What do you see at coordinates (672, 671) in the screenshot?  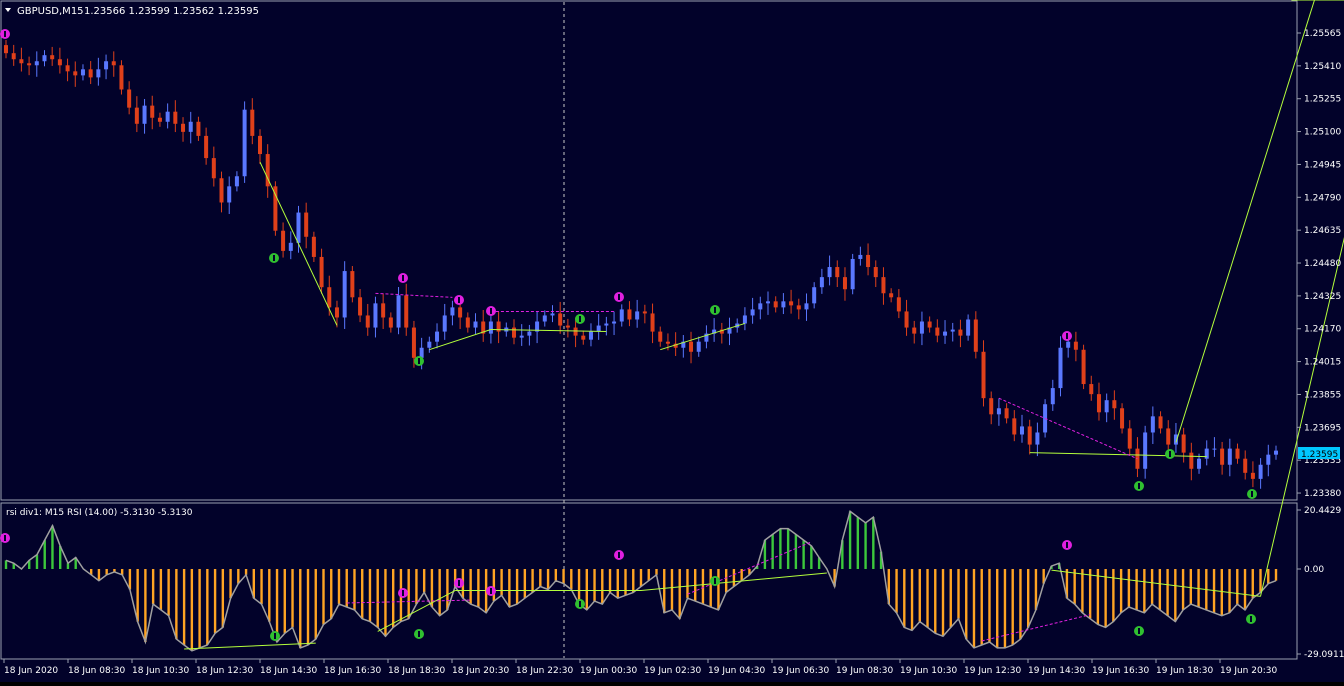 I see `time-label: 19 Jun 02:30` at bounding box center [672, 671].